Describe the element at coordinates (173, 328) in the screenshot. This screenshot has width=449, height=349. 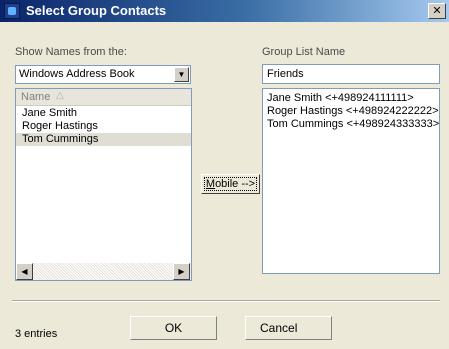
I see `ok-button: OK` at that location.